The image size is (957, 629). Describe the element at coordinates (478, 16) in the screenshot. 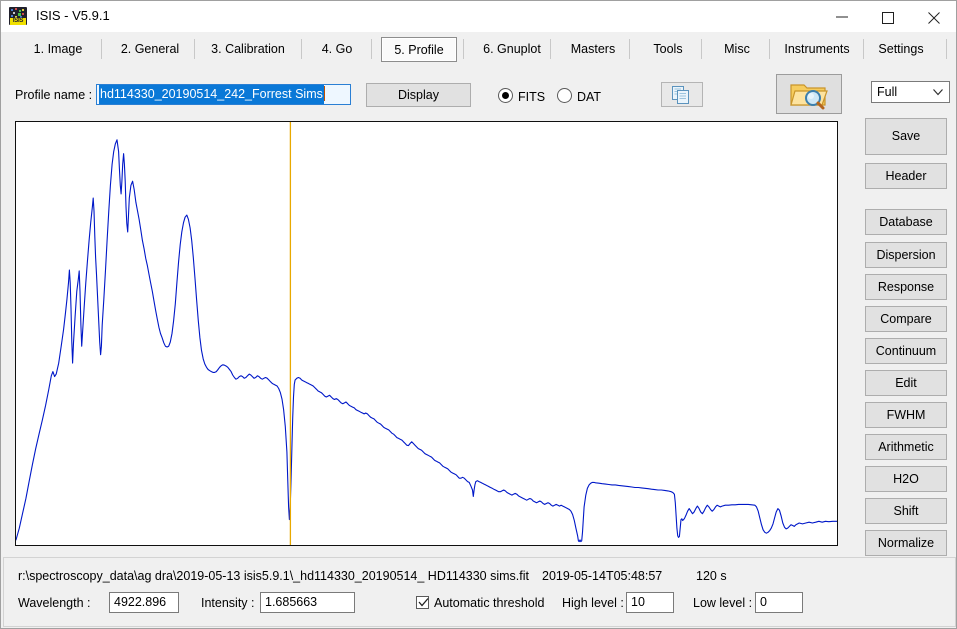

I see `title-bar: ISIS ISIS - V5.9.1` at that location.